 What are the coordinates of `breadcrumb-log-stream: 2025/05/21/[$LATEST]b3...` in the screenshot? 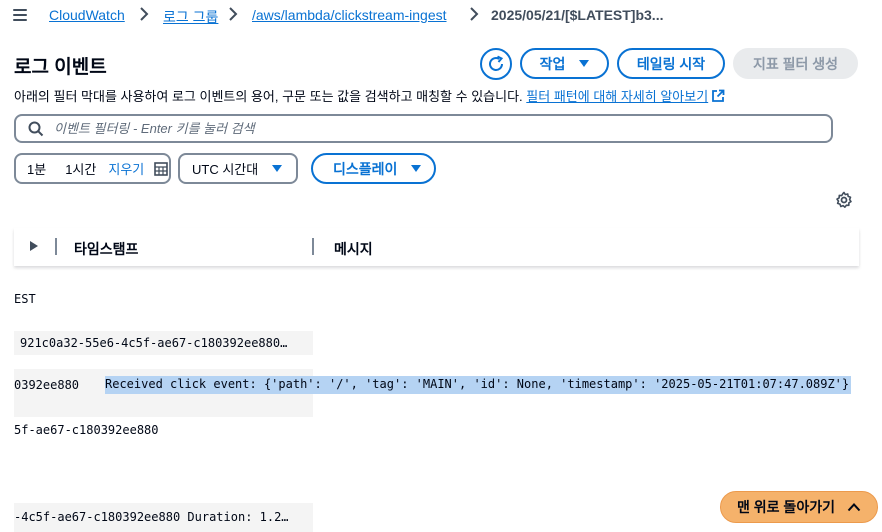 It's located at (577, 15).